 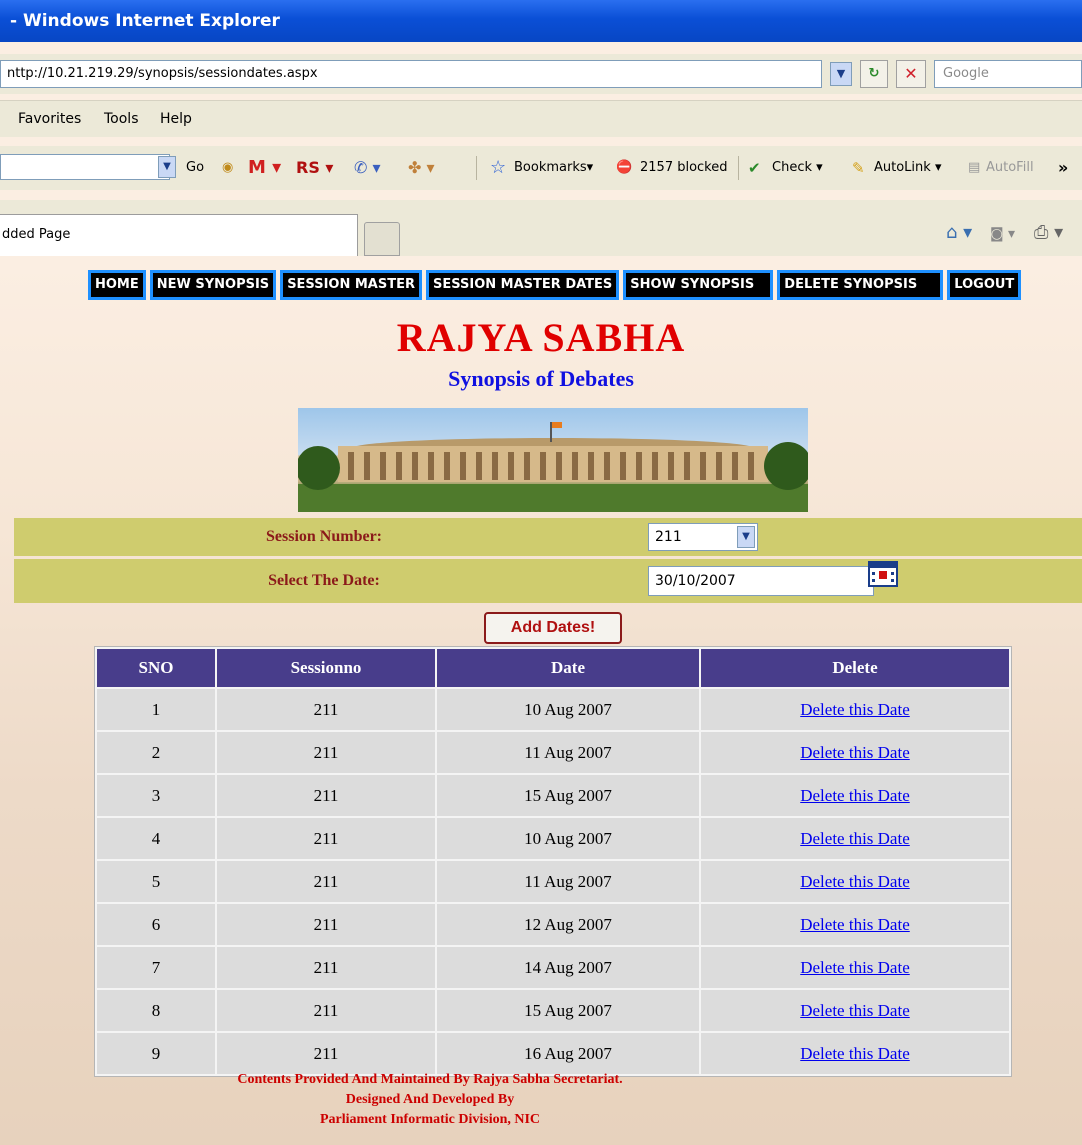 What do you see at coordinates (902, 167) in the screenshot?
I see `autolink-label: AutoLink` at bounding box center [902, 167].